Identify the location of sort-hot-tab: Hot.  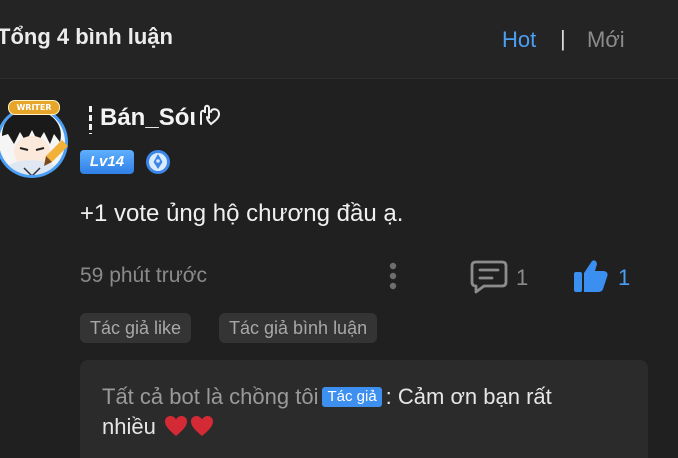
(519, 40).